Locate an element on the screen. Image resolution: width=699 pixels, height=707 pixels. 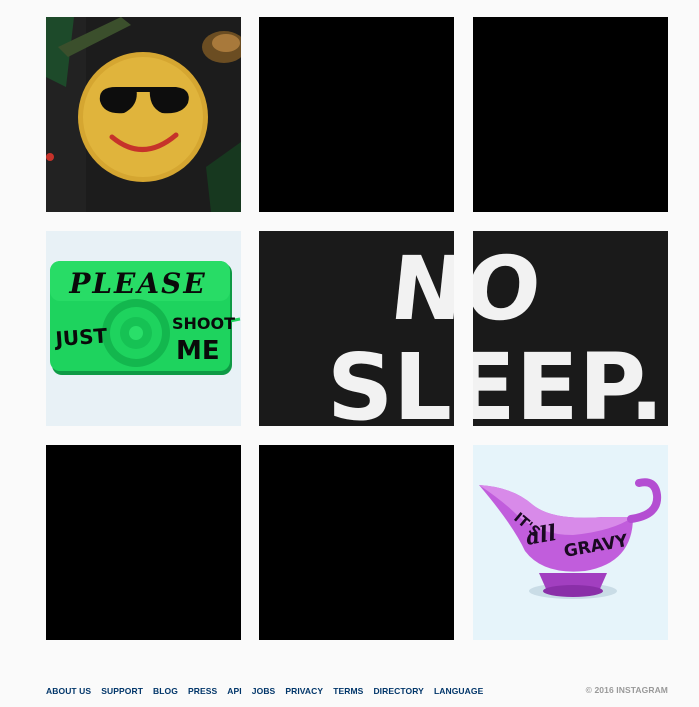
footer-link-terms: TERMS is located at coordinates (348, 691).